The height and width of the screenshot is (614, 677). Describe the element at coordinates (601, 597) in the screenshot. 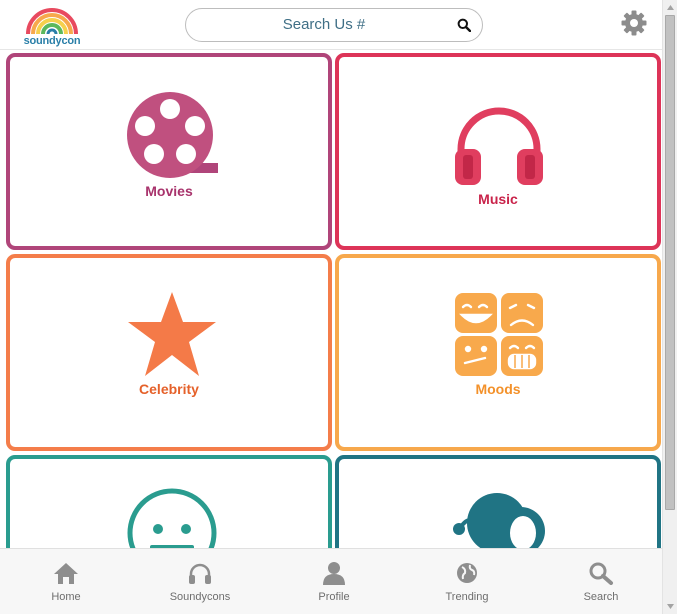

I see `nav-label-search: Search` at that location.